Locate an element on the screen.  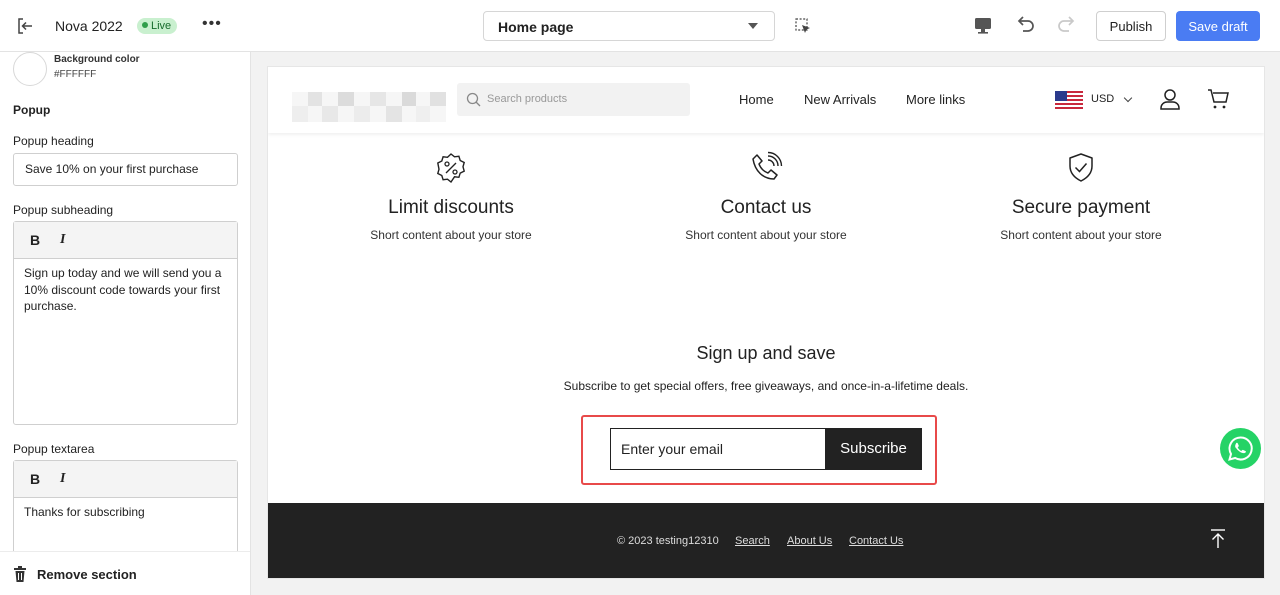
footer-link-contact-us: Contact Us is located at coordinates (876, 541).